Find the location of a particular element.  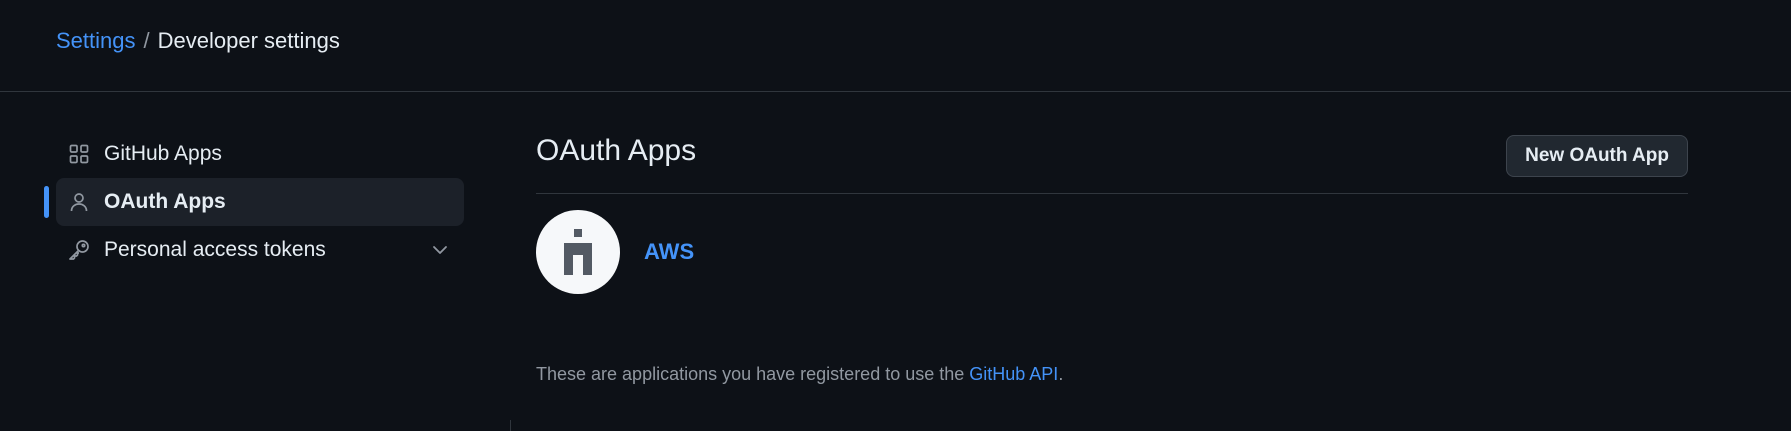

divider is located at coordinates (510, 425).